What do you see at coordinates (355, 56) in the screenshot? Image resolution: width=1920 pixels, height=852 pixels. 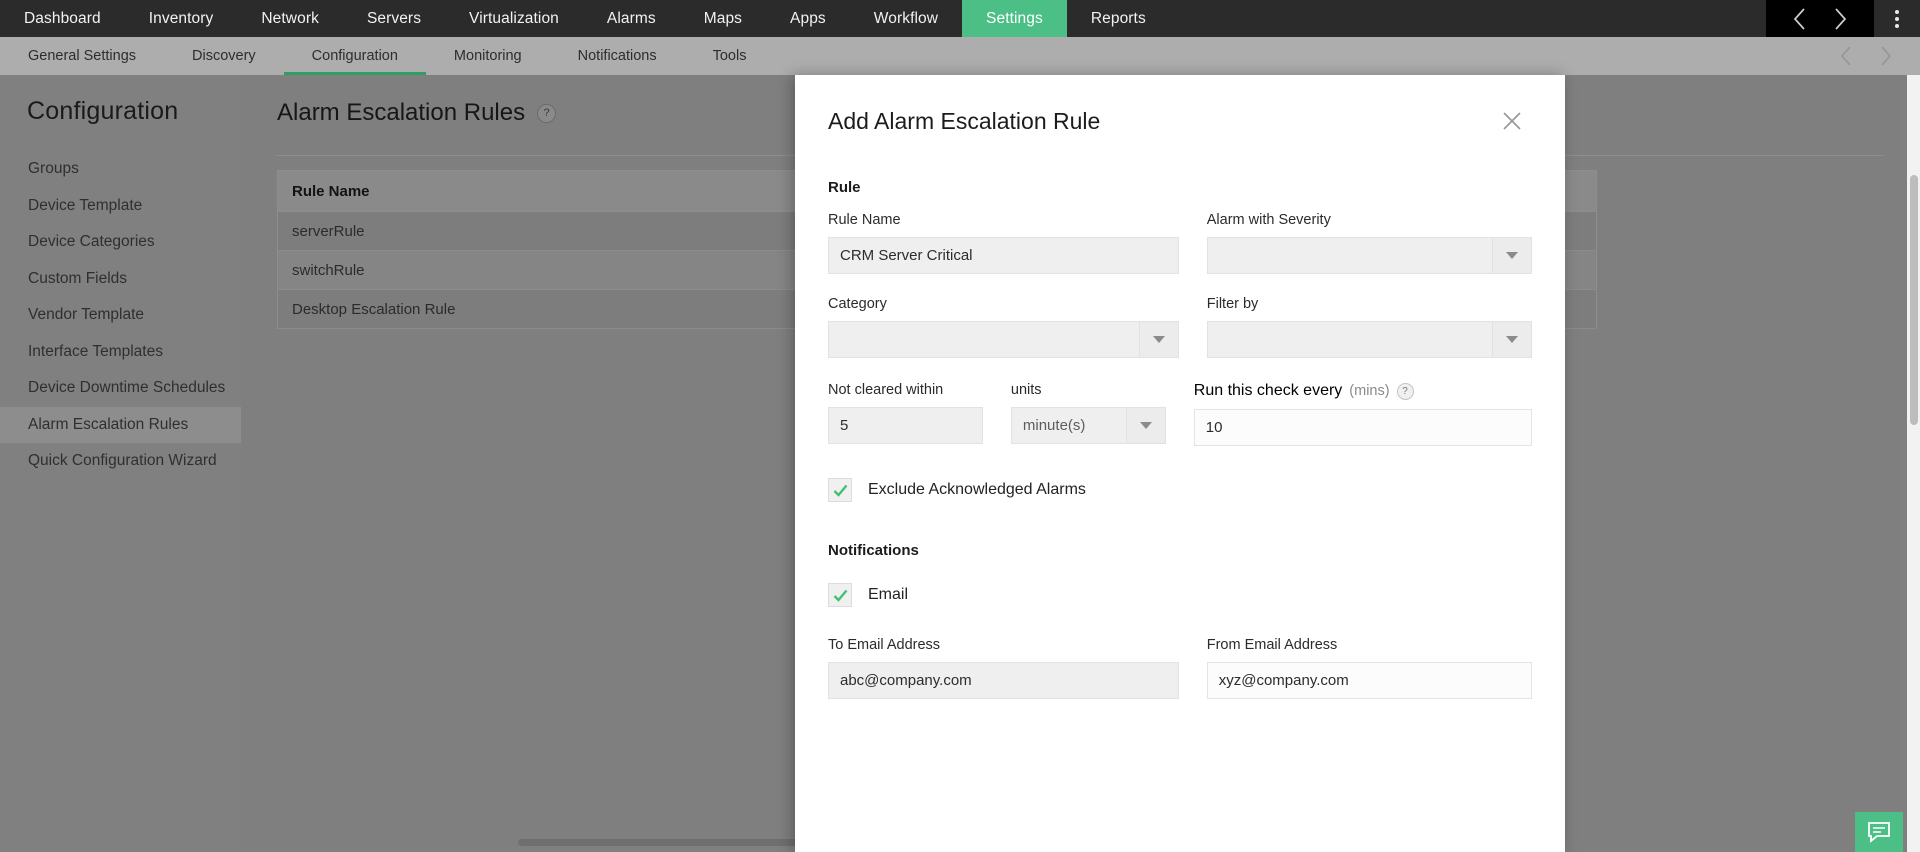 I see `subnav-item-configuration: Configuration` at bounding box center [355, 56].